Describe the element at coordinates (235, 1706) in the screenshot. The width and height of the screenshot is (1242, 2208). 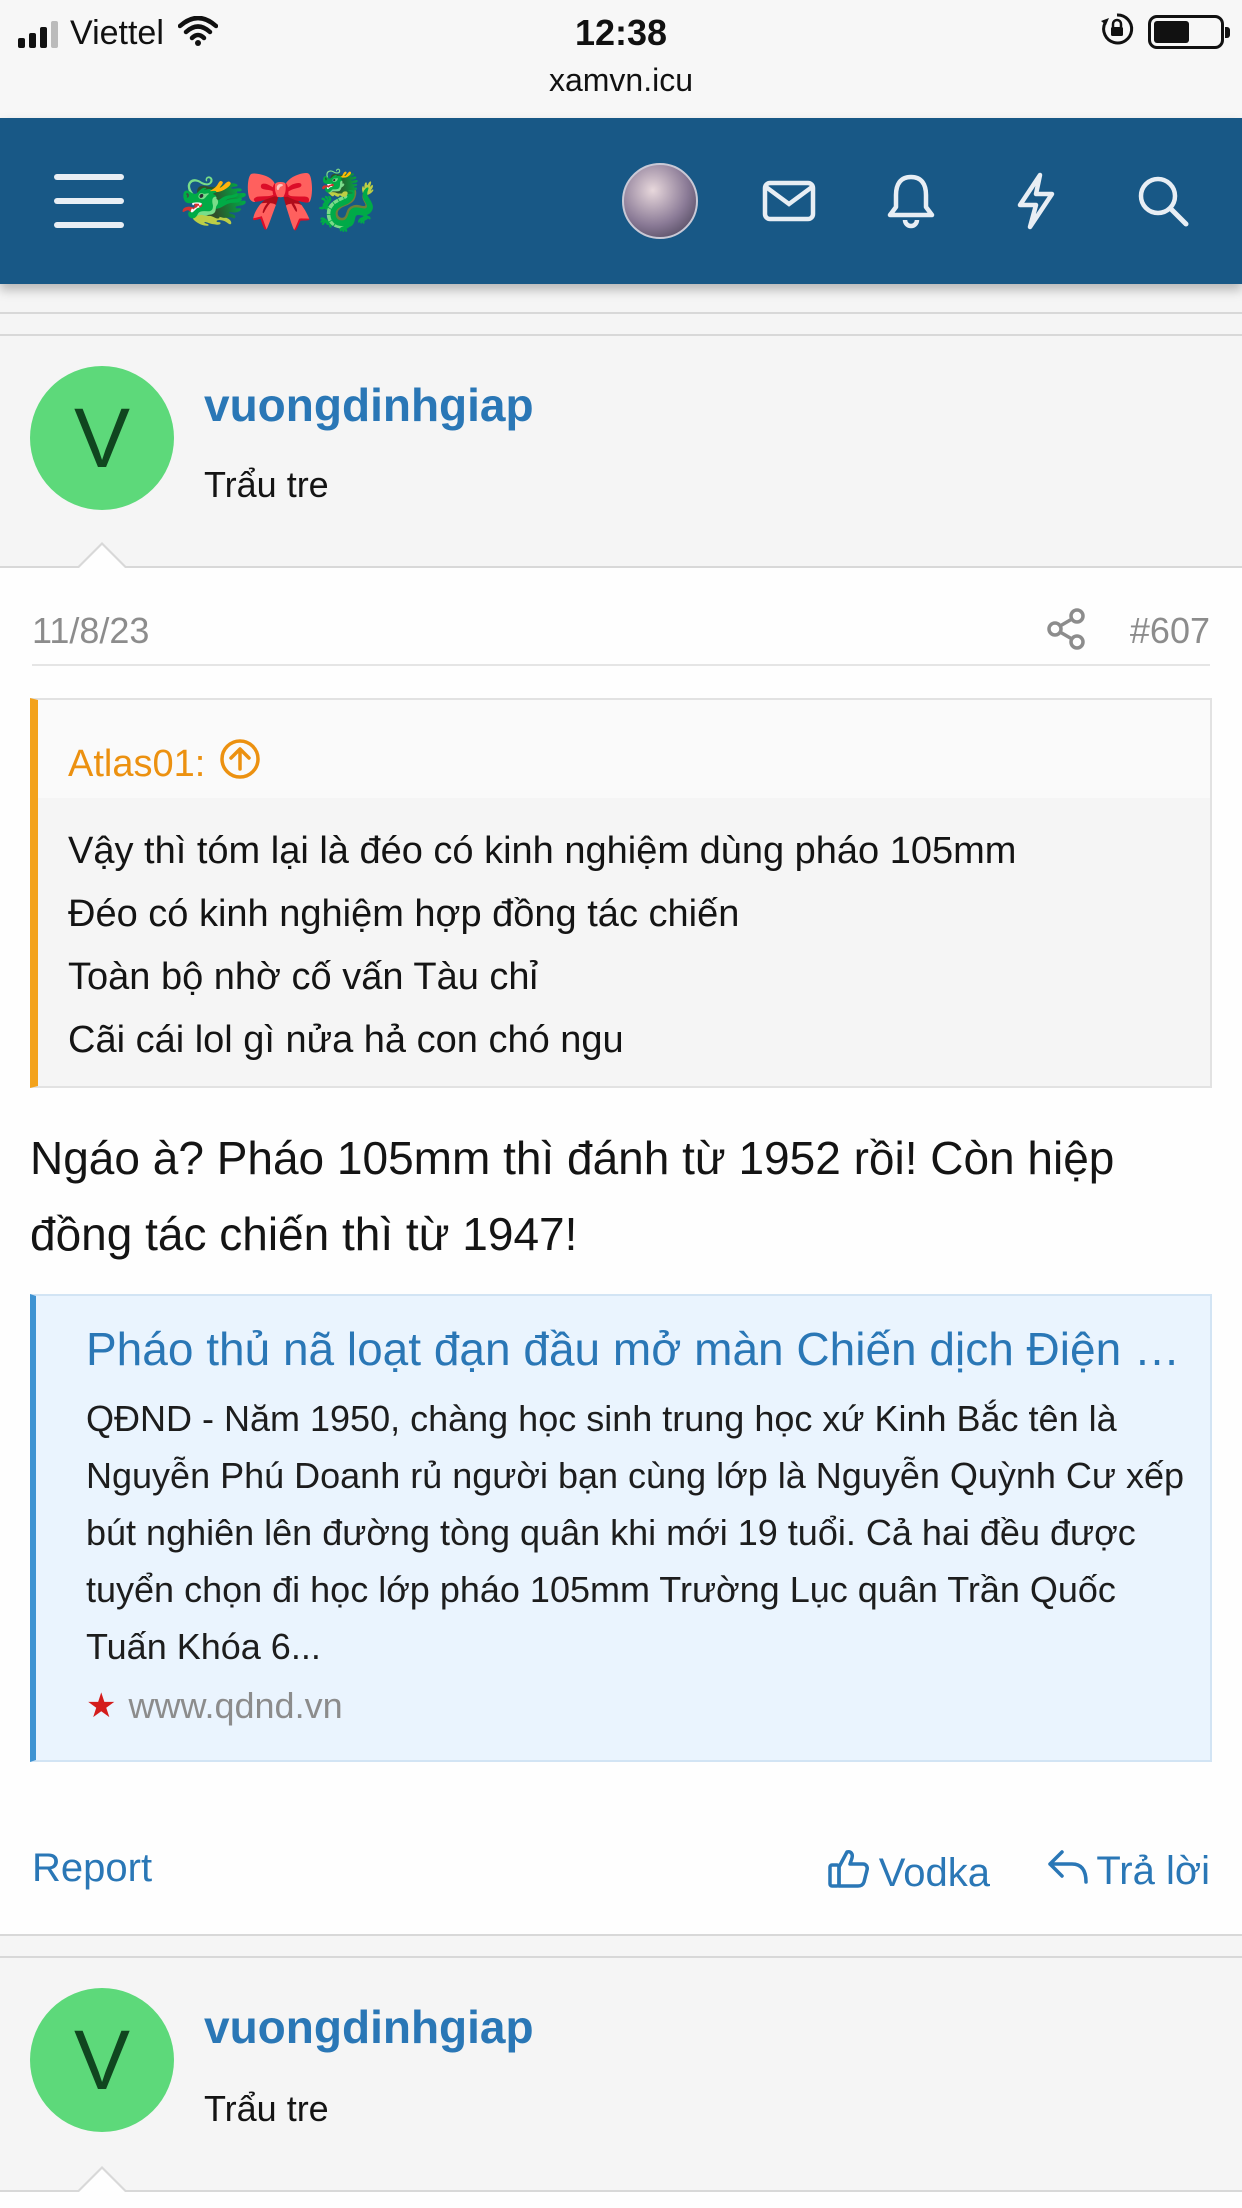
I see `link-preview-domain: www.qdnd.vn` at that location.